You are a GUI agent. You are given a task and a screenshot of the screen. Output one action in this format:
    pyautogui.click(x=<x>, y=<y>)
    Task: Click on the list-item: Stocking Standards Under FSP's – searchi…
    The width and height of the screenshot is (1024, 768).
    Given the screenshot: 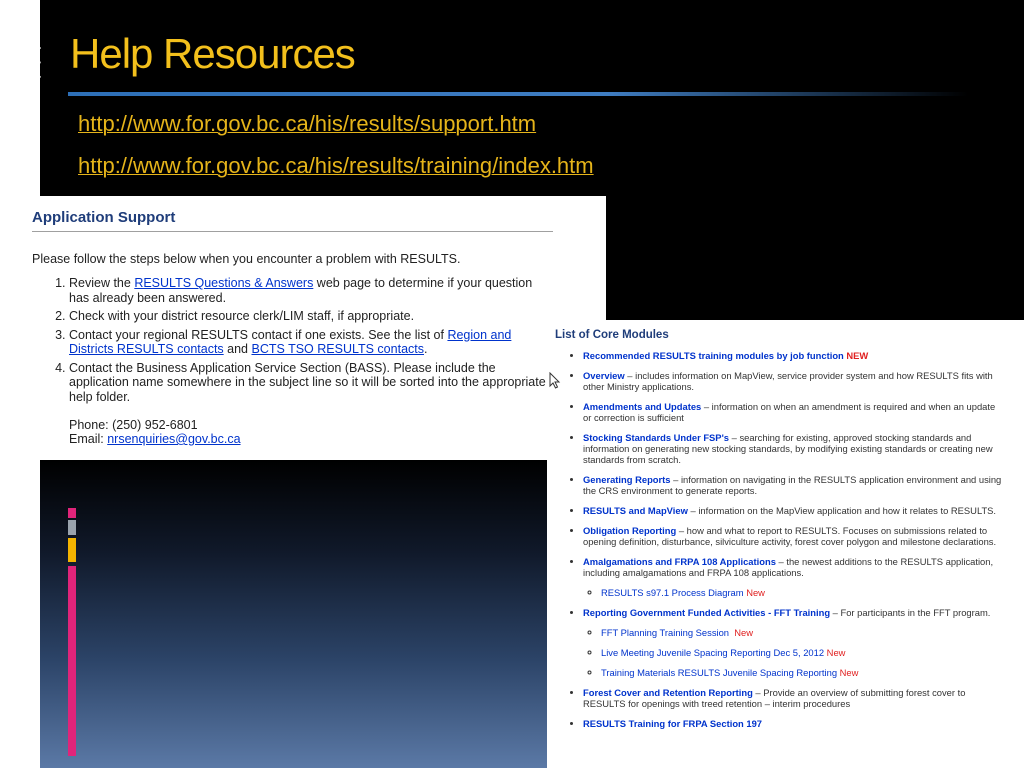 What is the action you would take?
    pyautogui.click(x=793, y=448)
    